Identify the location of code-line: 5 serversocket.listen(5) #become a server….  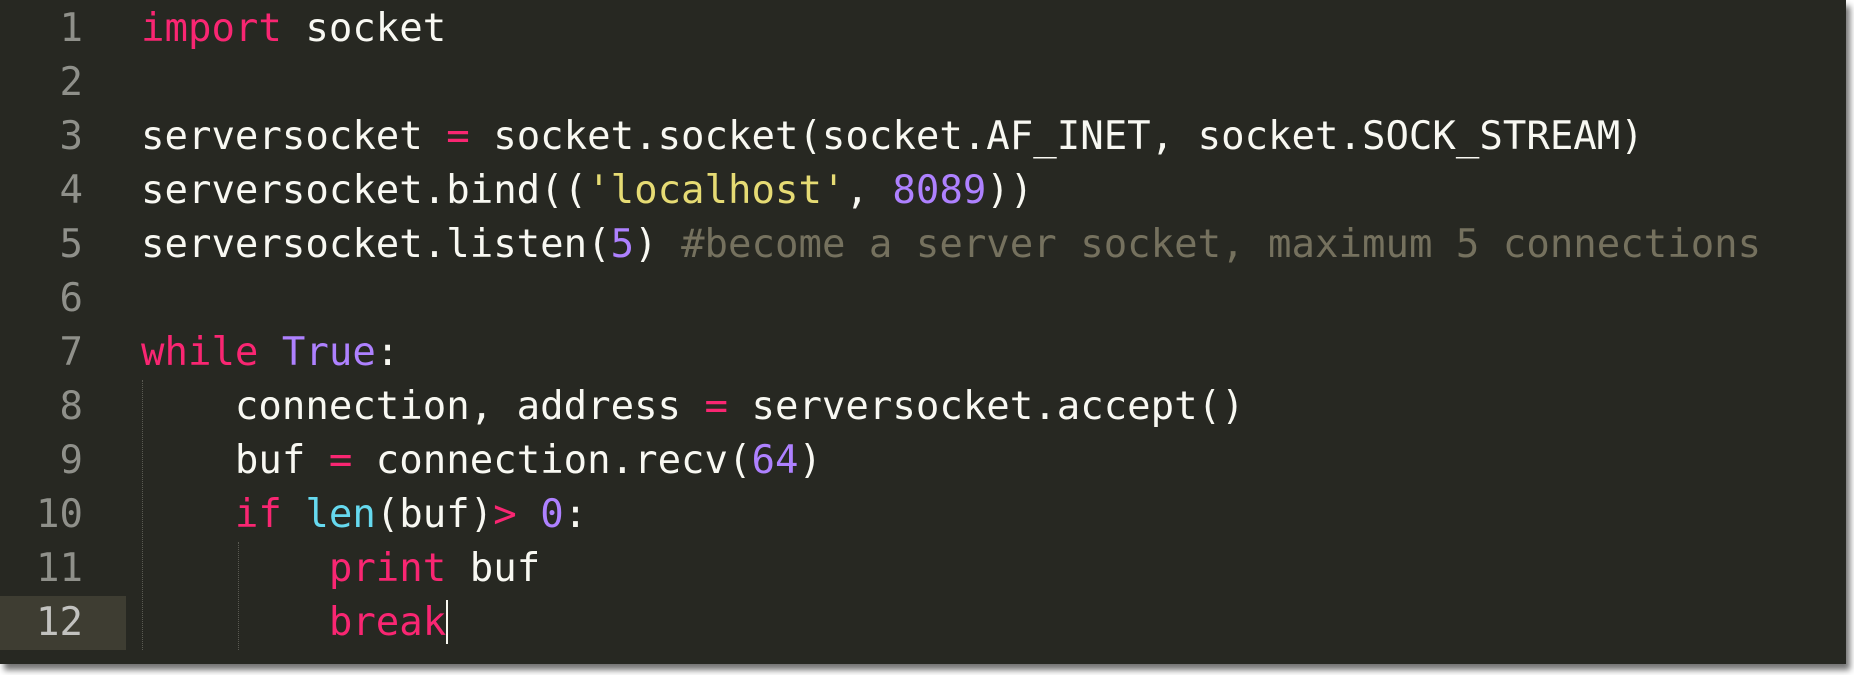
(923, 245).